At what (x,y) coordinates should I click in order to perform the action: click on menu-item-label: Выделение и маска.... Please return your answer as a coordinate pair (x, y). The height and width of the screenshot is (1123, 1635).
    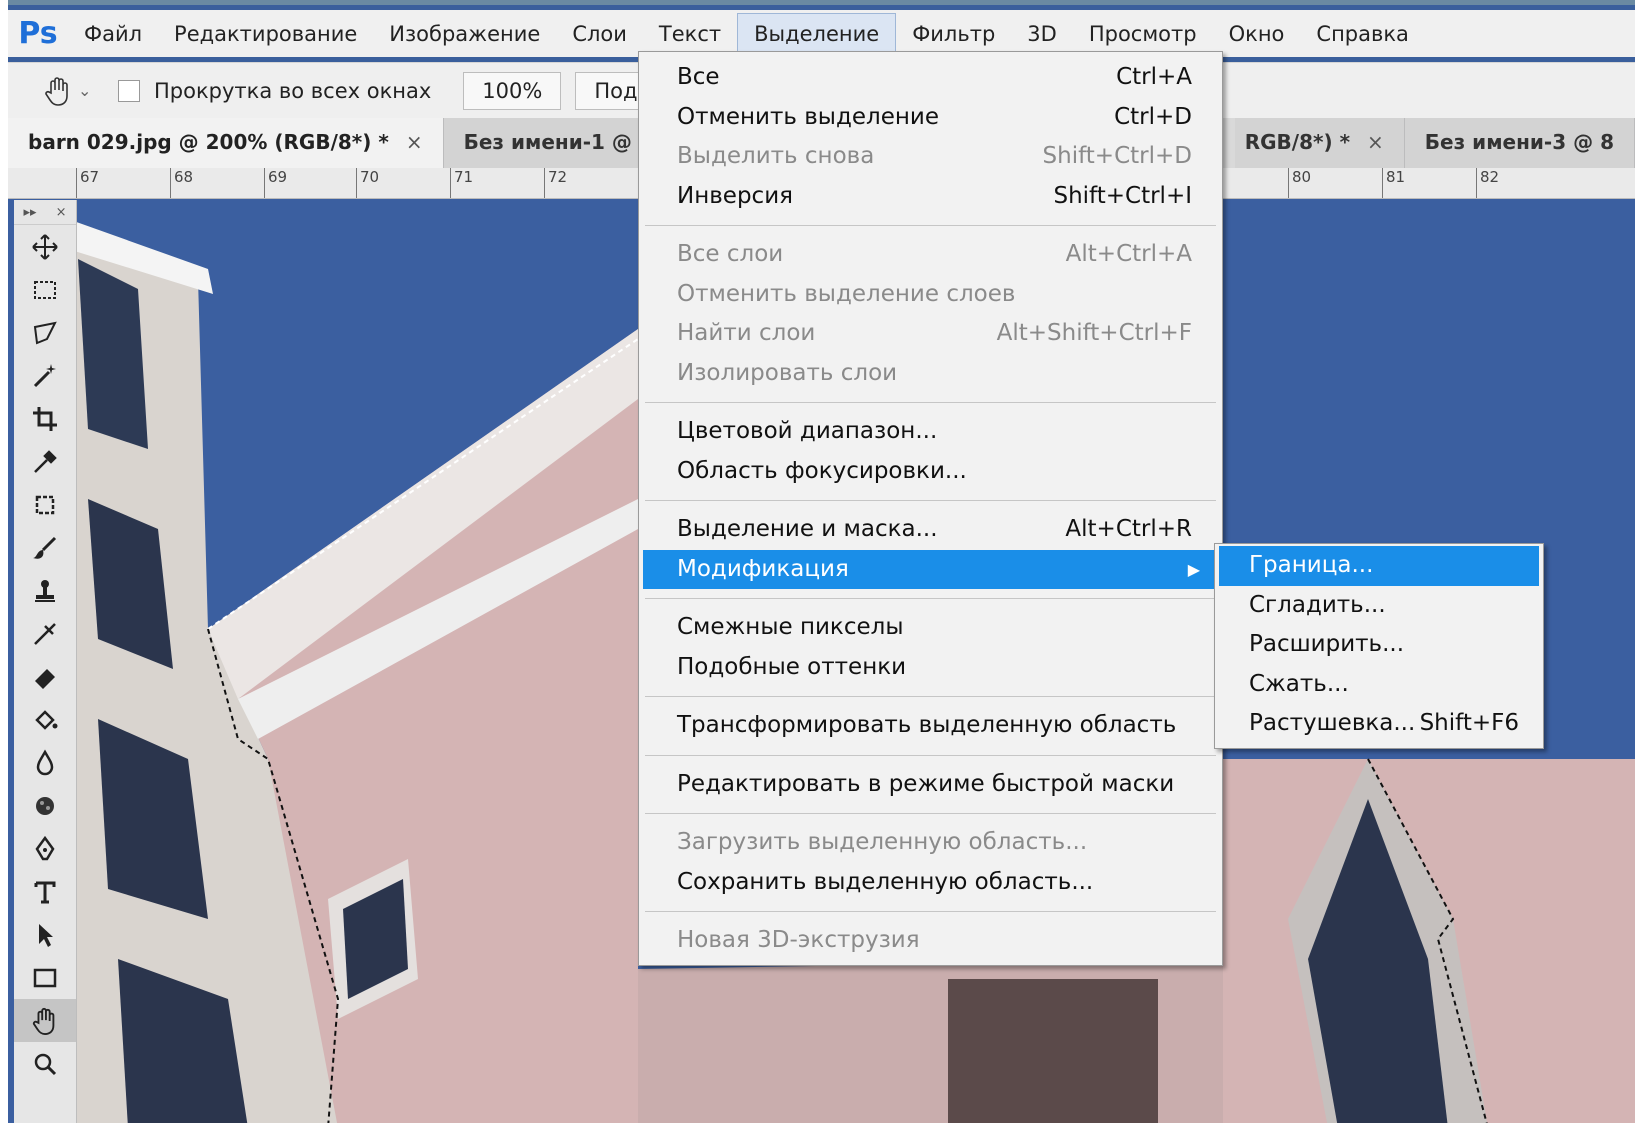
    Looking at the image, I should click on (807, 529).